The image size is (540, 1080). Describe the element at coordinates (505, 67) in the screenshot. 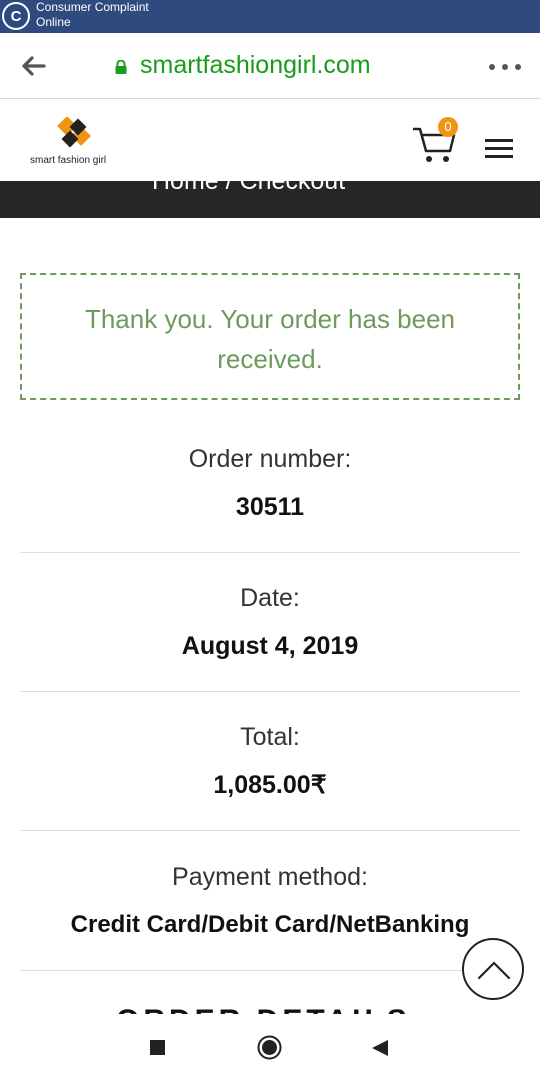

I see `more-options-icon` at that location.